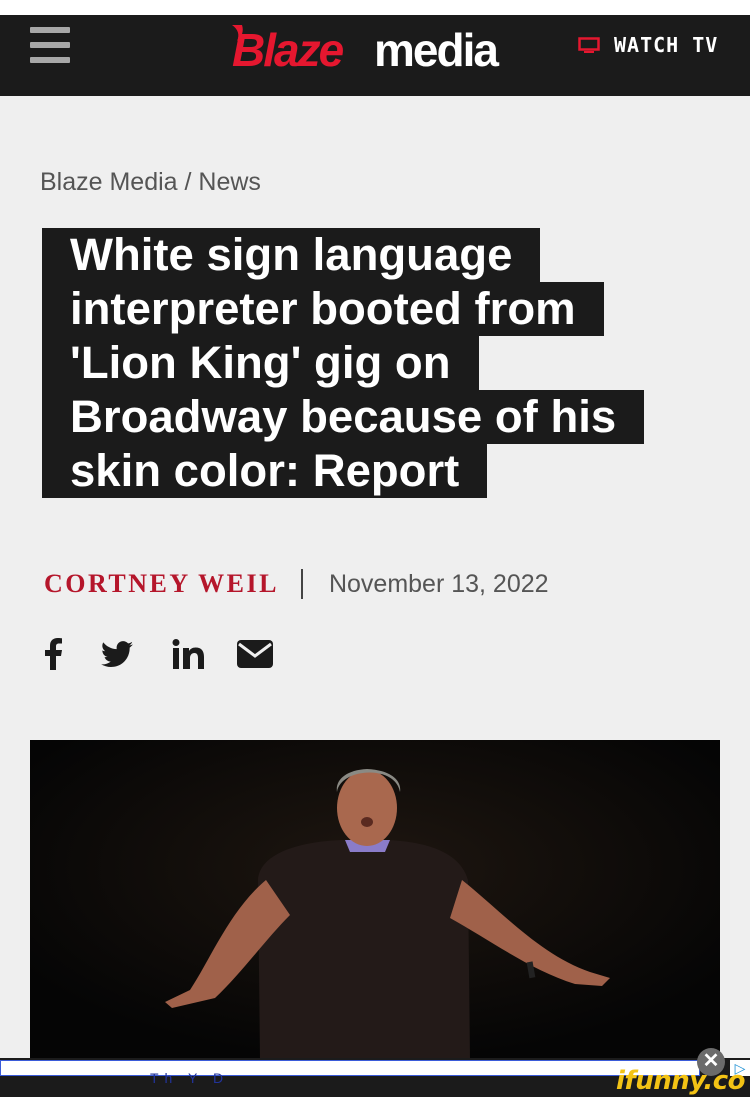 The width and height of the screenshot is (750, 1097). I want to click on author-link: CORTNEY WEIL, so click(161, 584).